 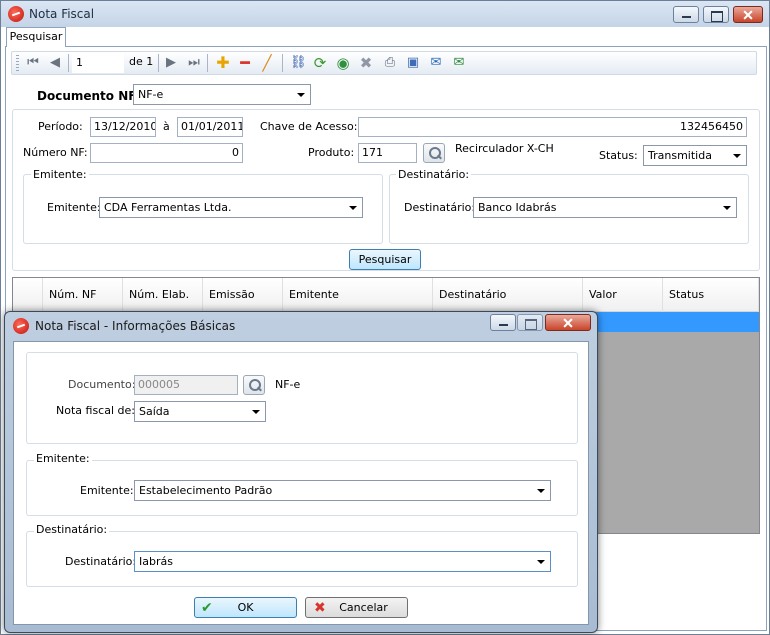 I want to click on dialog-documento-group, so click(x=302, y=398).